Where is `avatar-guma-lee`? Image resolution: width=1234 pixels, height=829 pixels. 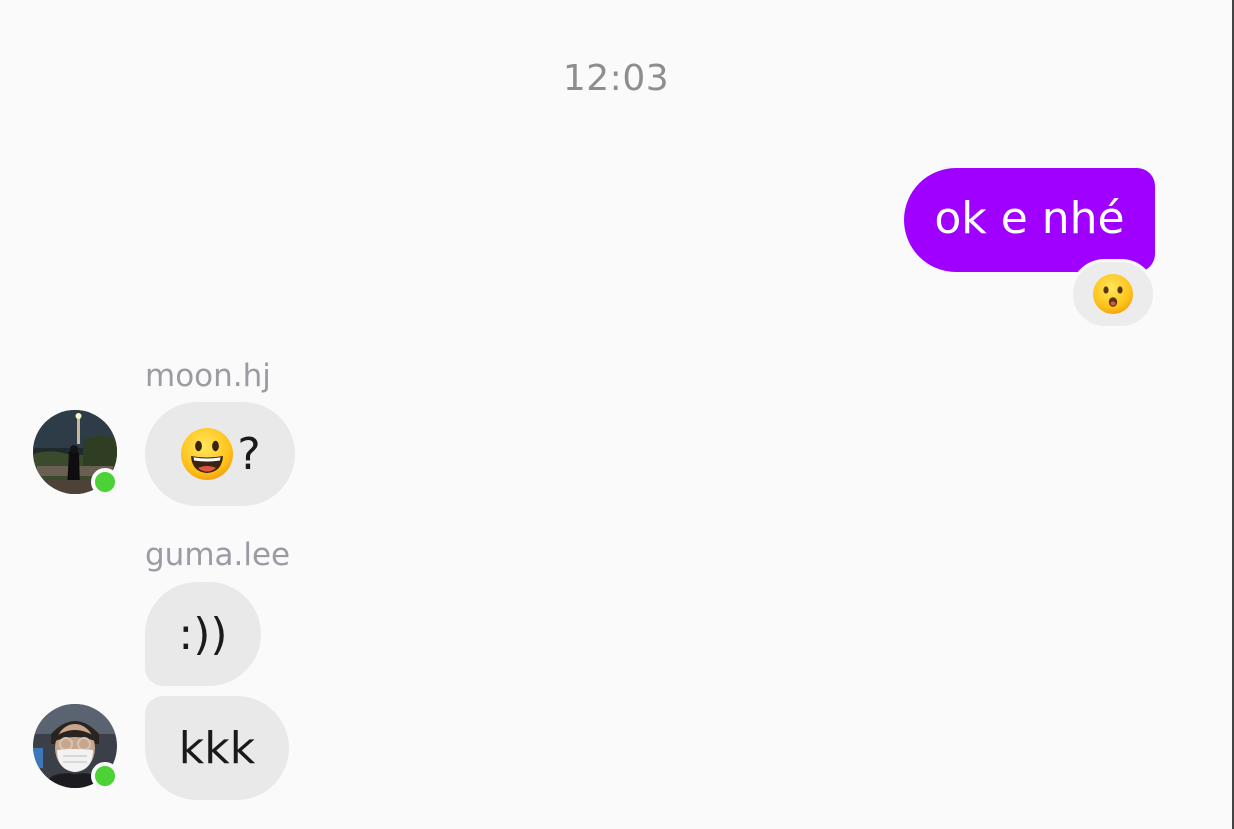 avatar-guma-lee is located at coordinates (76, 747).